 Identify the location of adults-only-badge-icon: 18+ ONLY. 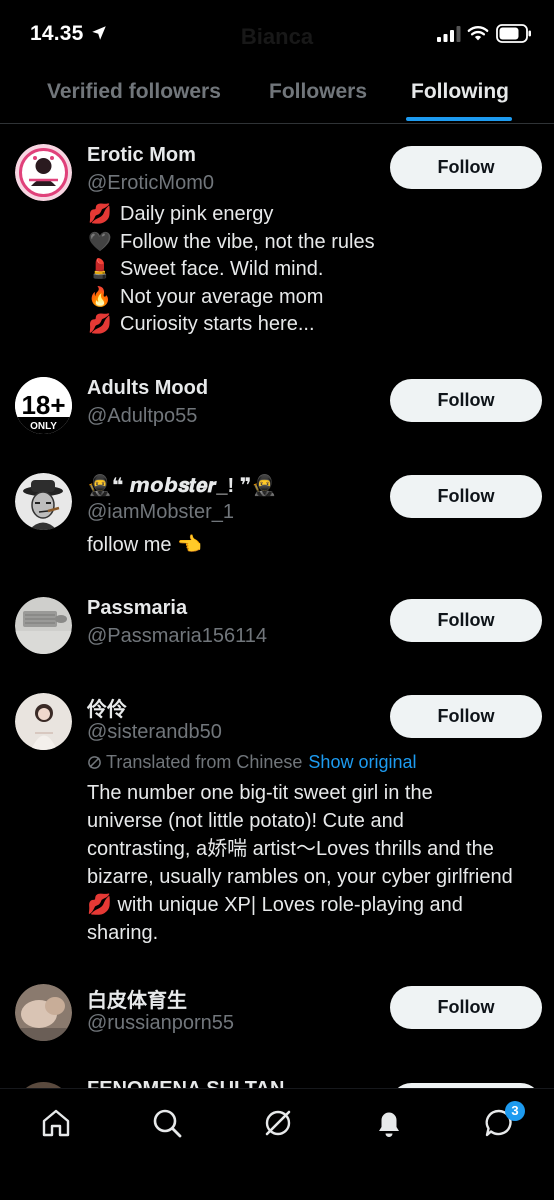
(43, 405).